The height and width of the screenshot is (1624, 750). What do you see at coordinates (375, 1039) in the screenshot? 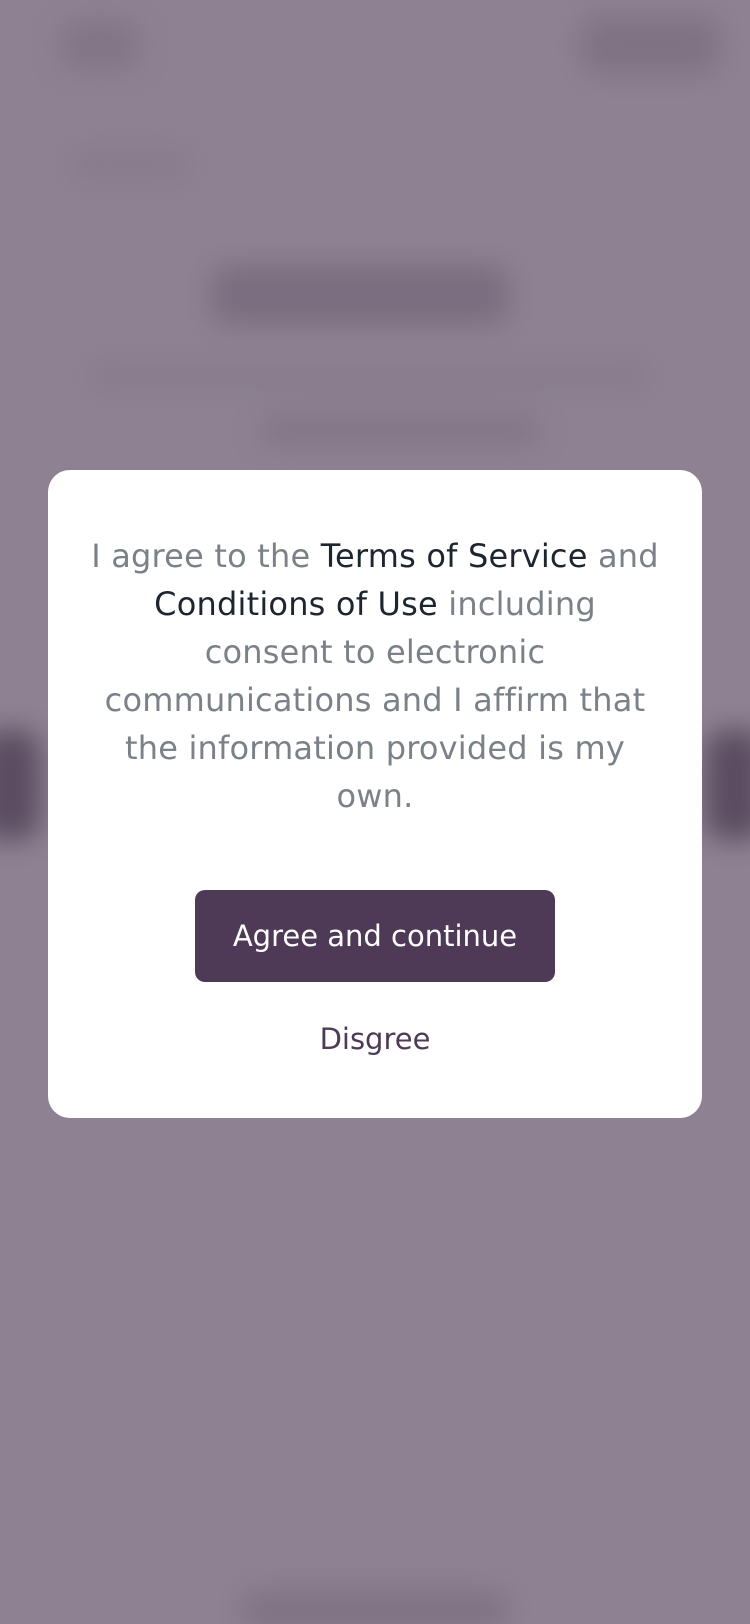
I see `disagree-button: Disgree` at bounding box center [375, 1039].